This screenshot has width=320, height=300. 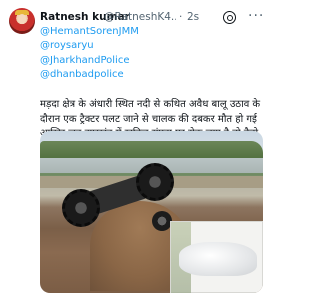 I want to click on timestamp: 2s, so click(x=193, y=17).